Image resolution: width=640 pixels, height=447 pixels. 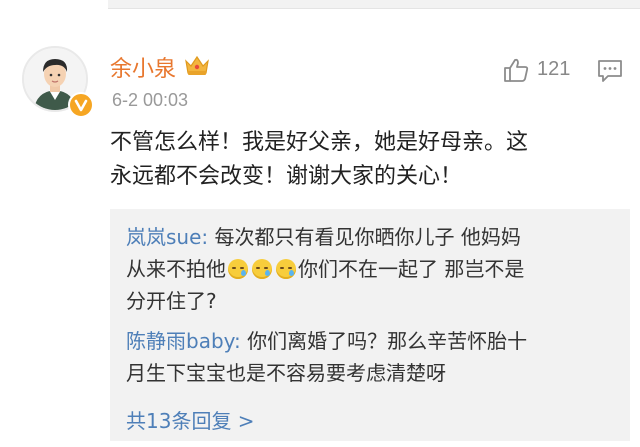 I want to click on reply-line: 岚岚sue: 每次都只有看见你晒你儿子 他妈妈, so click(x=373, y=237).